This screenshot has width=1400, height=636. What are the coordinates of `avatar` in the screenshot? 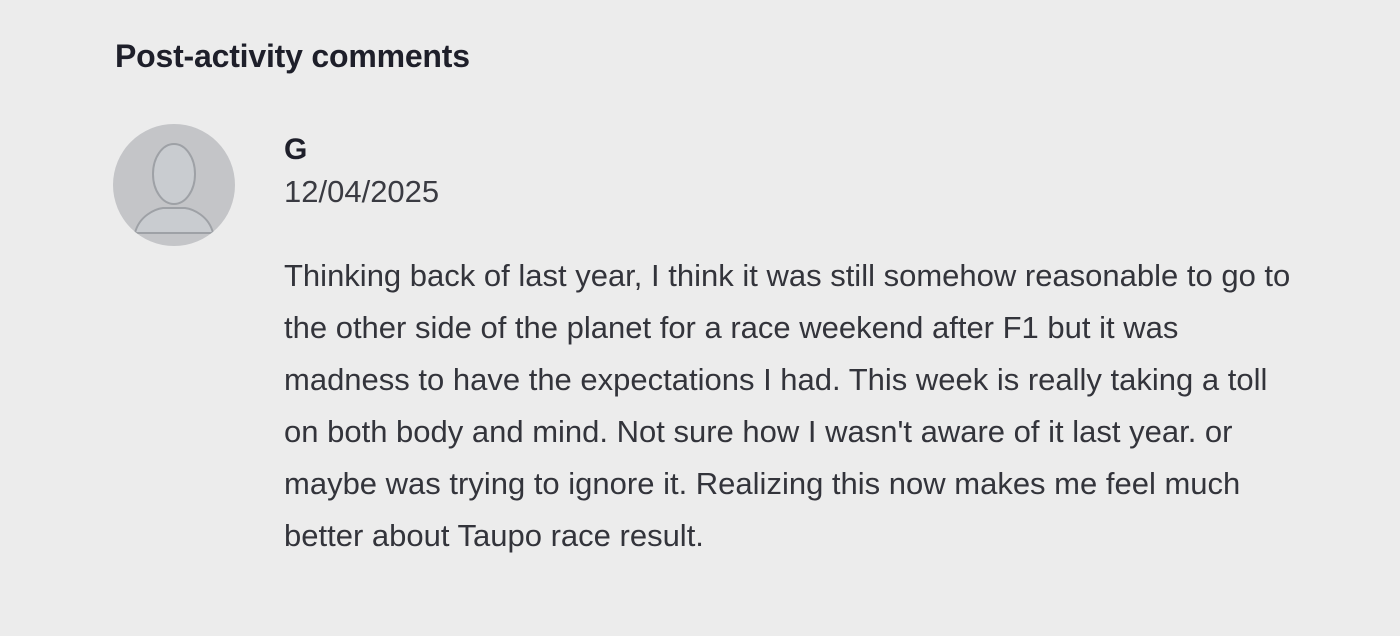 It's located at (174, 185).